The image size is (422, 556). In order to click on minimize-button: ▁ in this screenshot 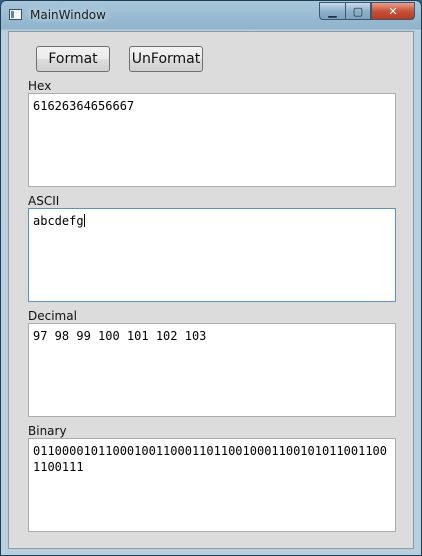, I will do `click(332, 11)`.